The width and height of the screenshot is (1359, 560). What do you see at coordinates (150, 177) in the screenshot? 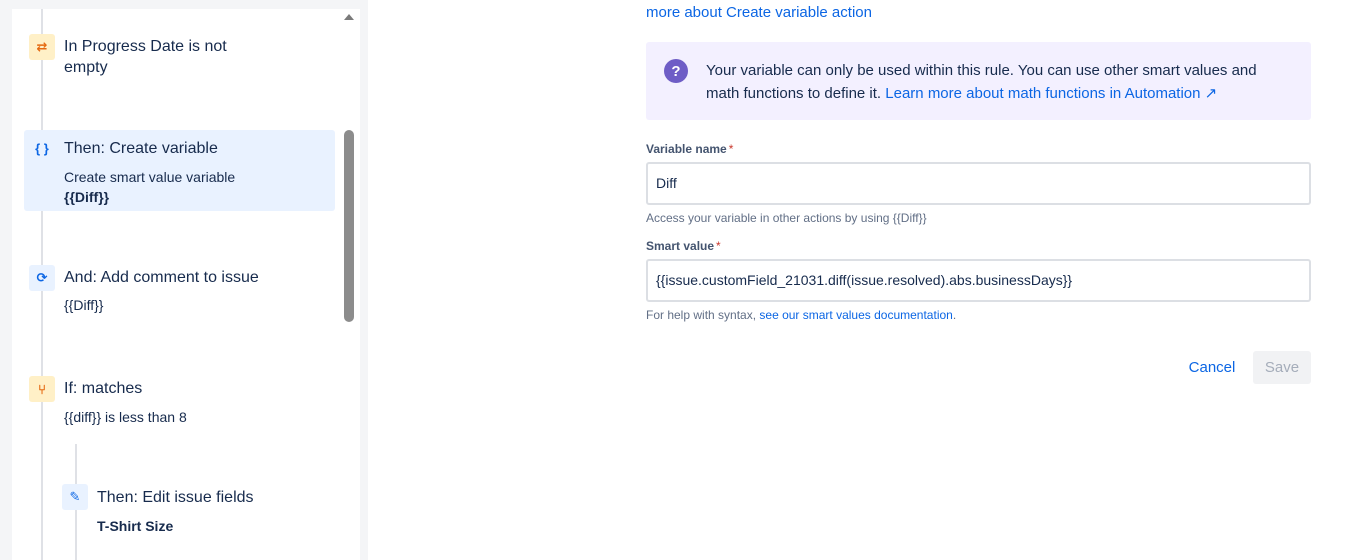
I see `step-description: Create smart value variable` at bounding box center [150, 177].